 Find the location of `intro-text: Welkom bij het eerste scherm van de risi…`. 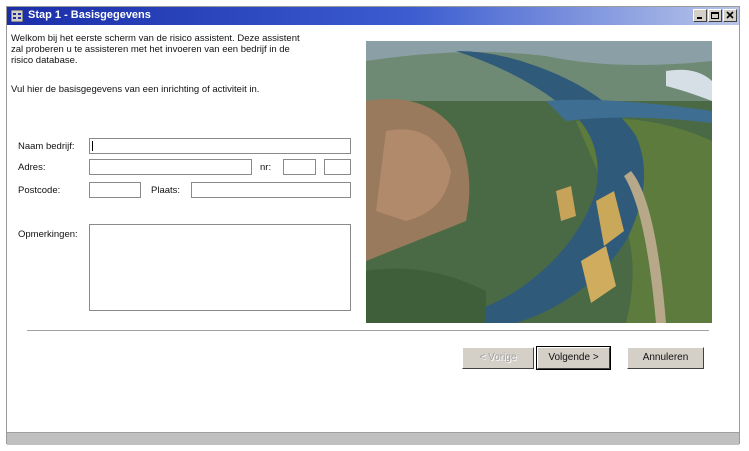

intro-text: Welkom bij het eerste scherm van de risi… is located at coordinates (161, 73).